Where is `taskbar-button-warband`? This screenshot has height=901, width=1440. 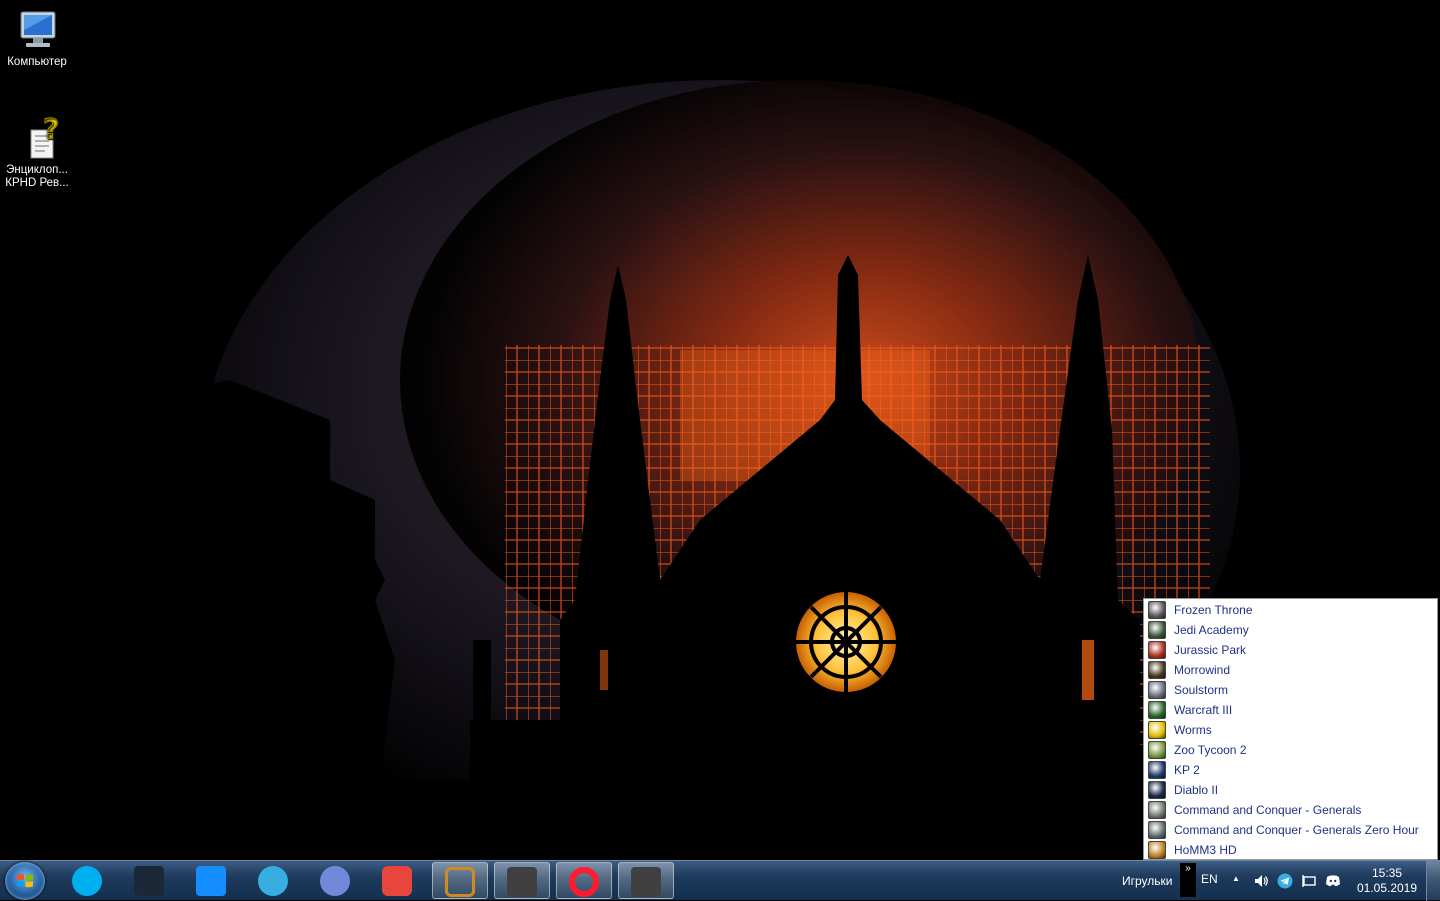
taskbar-button-warband is located at coordinates (522, 880).